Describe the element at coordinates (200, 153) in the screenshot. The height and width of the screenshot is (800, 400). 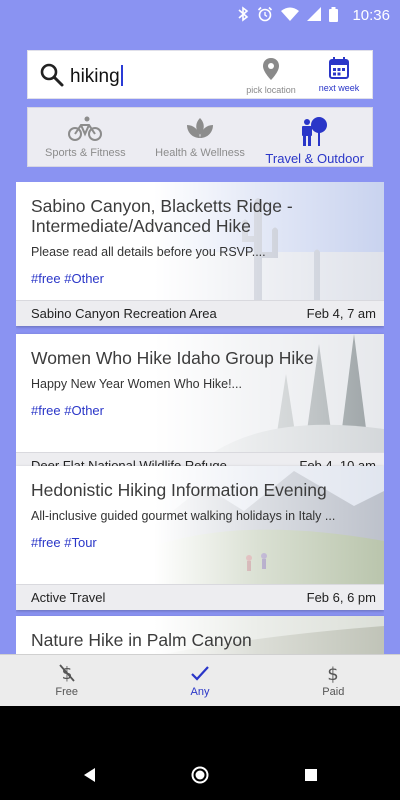
I see `category-label: Health & Wellness` at that location.